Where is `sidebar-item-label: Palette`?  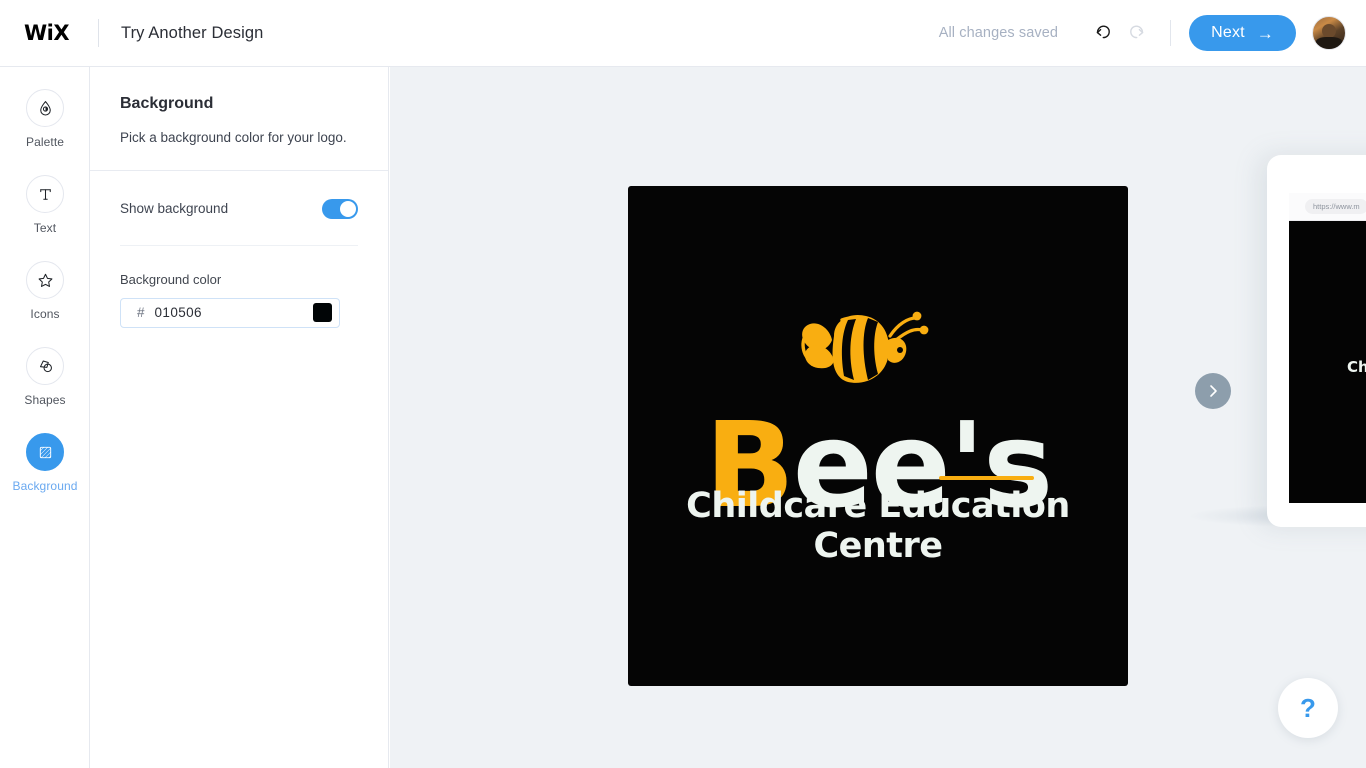
sidebar-item-label: Palette is located at coordinates (45, 142).